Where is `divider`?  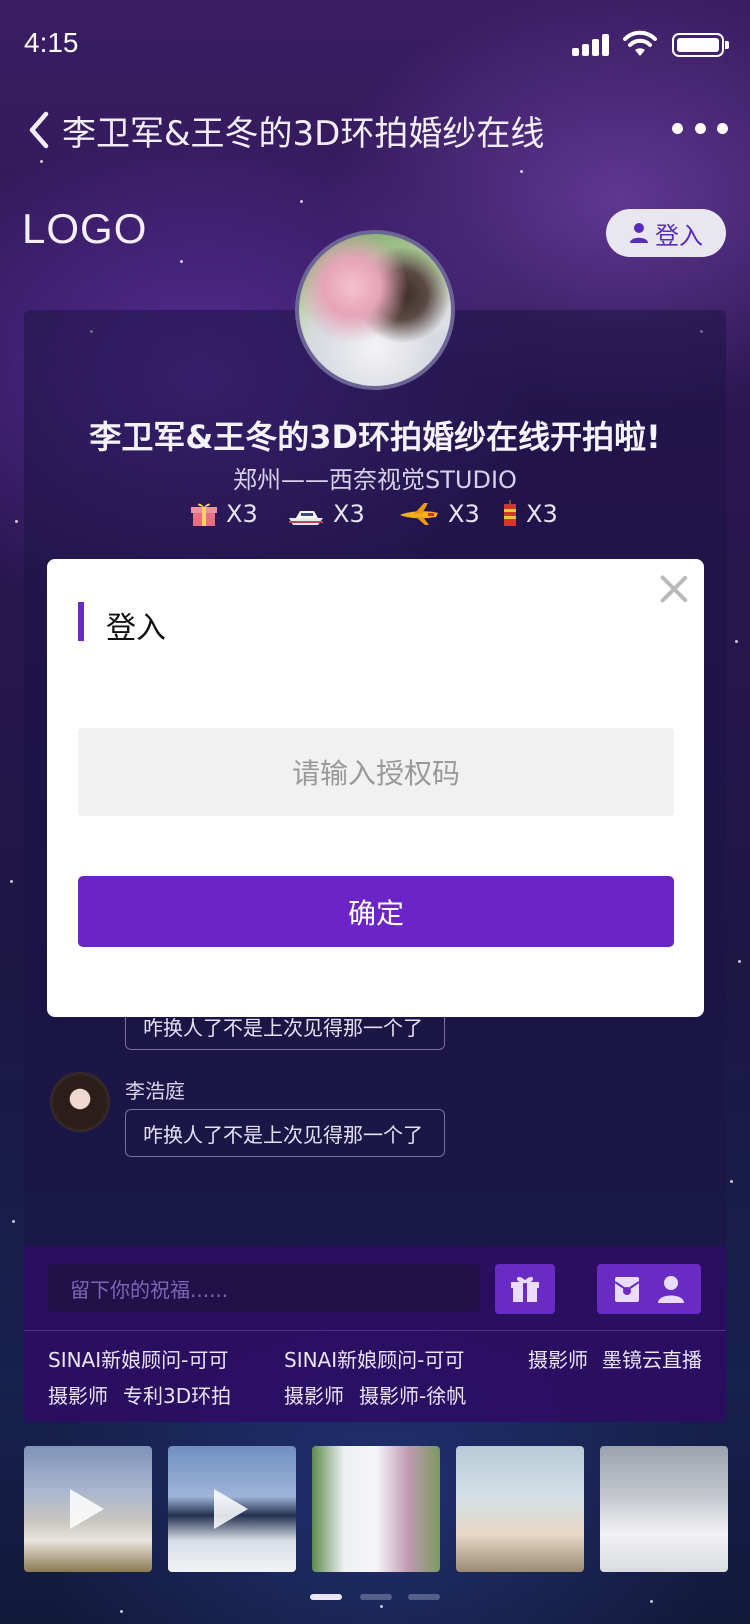
divider is located at coordinates (375, 1330).